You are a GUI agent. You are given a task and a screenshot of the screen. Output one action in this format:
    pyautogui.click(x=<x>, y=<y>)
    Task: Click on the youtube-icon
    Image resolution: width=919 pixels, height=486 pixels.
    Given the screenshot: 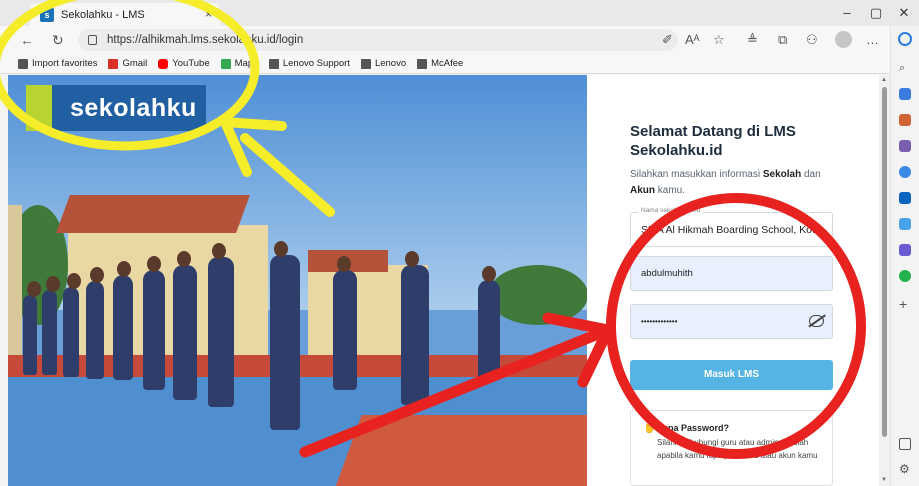 What is the action you would take?
    pyautogui.click(x=163, y=63)
    